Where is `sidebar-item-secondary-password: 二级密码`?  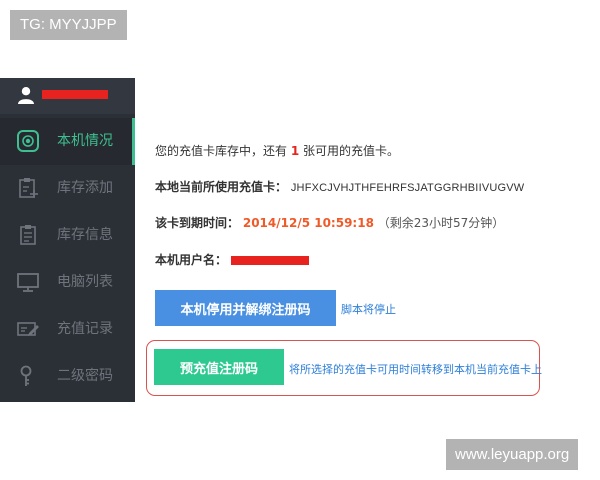 sidebar-item-secondary-password: 二级密码 is located at coordinates (67, 376).